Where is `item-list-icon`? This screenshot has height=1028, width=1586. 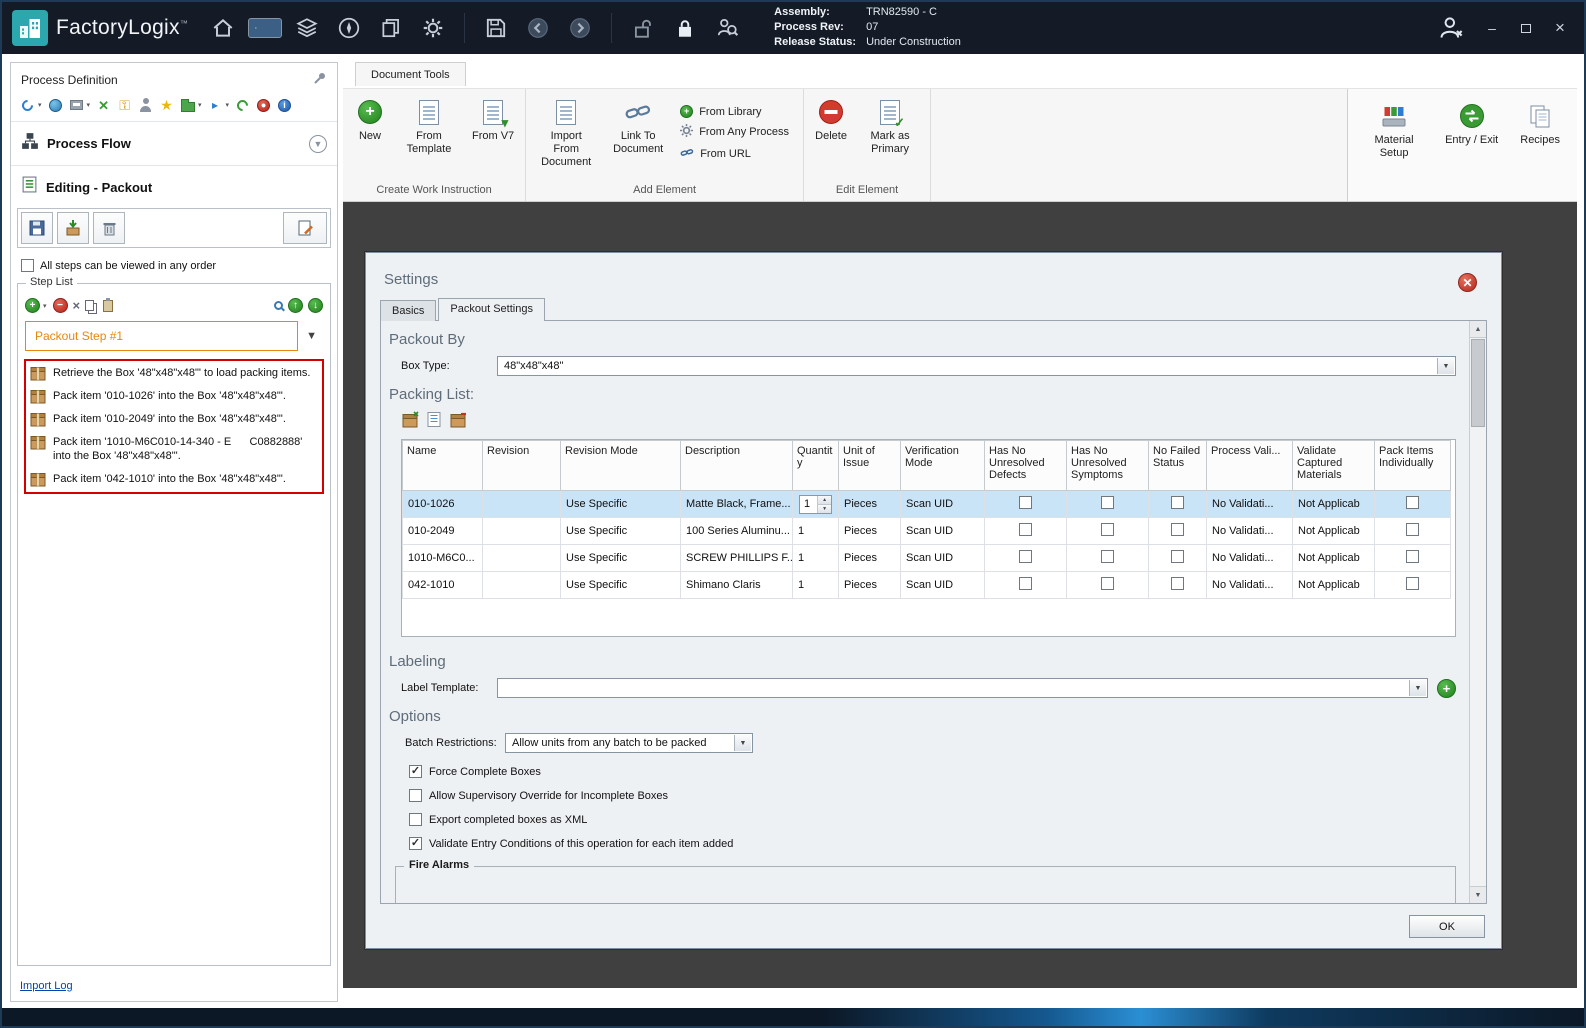 item-list-icon is located at coordinates (434, 422).